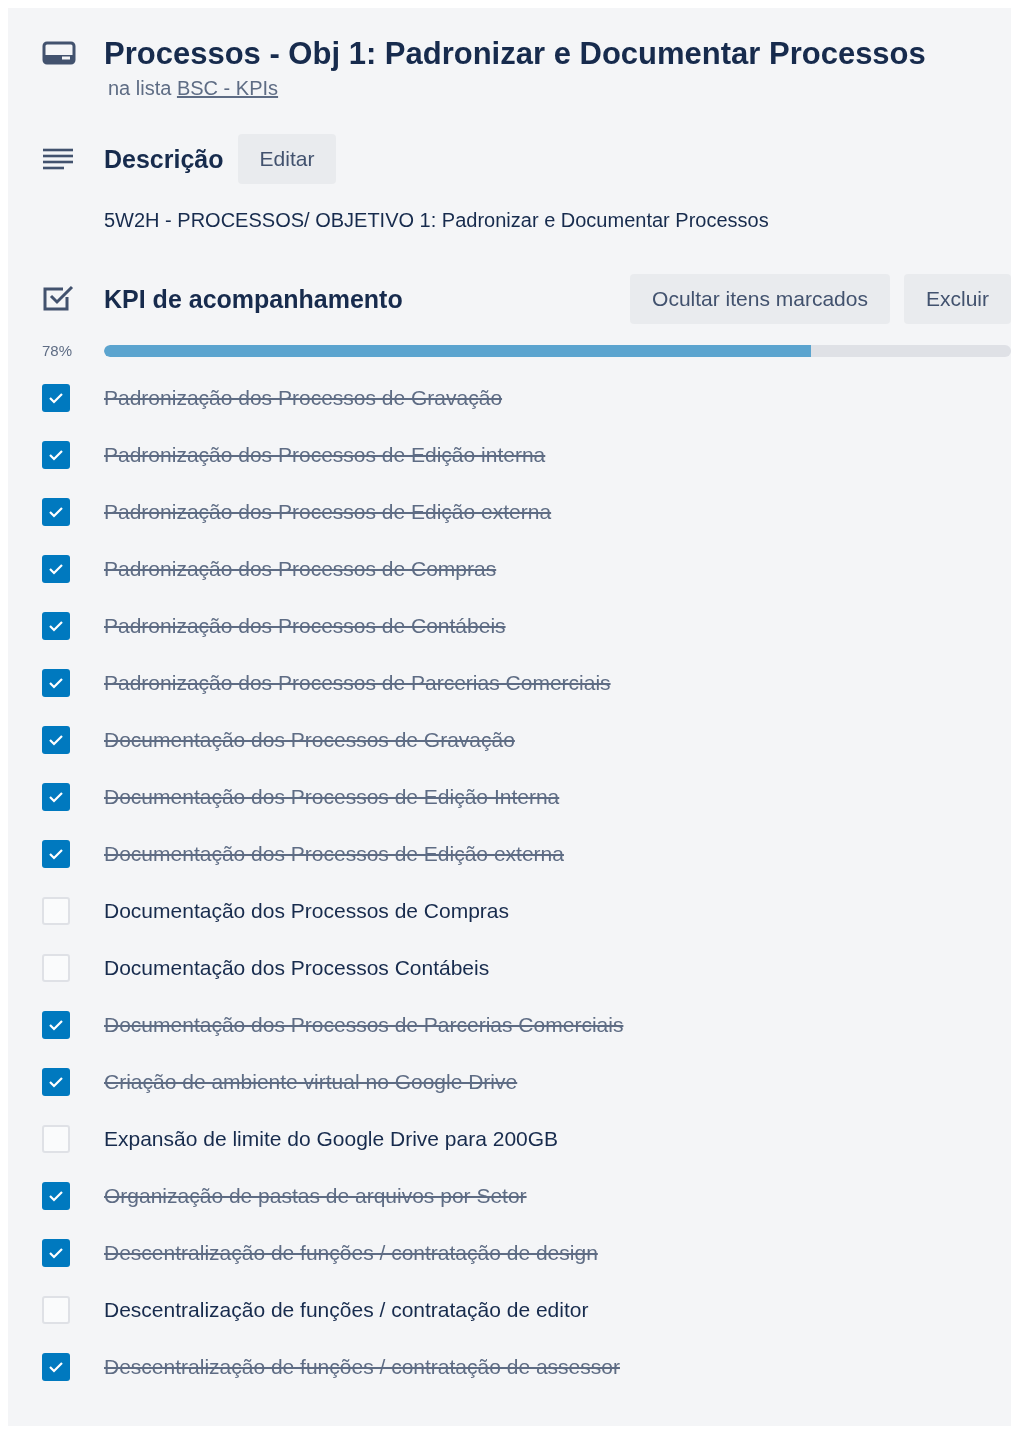 The width and height of the screenshot is (1011, 1434). What do you see at coordinates (760, 299) in the screenshot?
I see `hide-checked-button: Ocultar itens marcados` at bounding box center [760, 299].